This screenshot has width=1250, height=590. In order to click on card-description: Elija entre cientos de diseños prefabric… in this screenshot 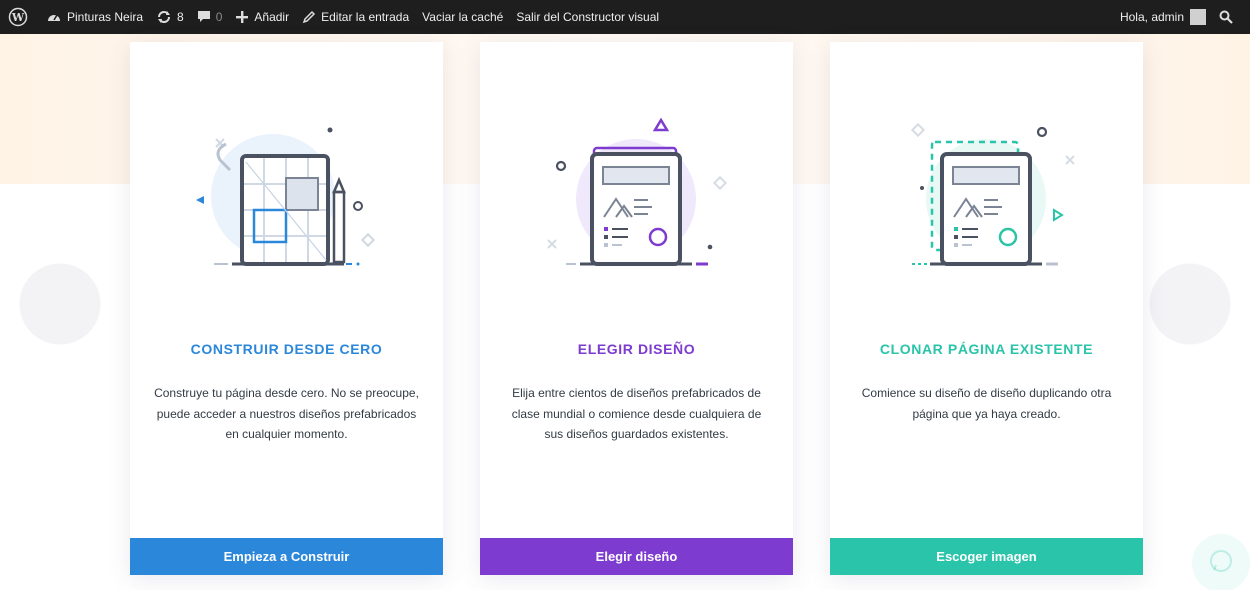, I will do `click(636, 413)`.